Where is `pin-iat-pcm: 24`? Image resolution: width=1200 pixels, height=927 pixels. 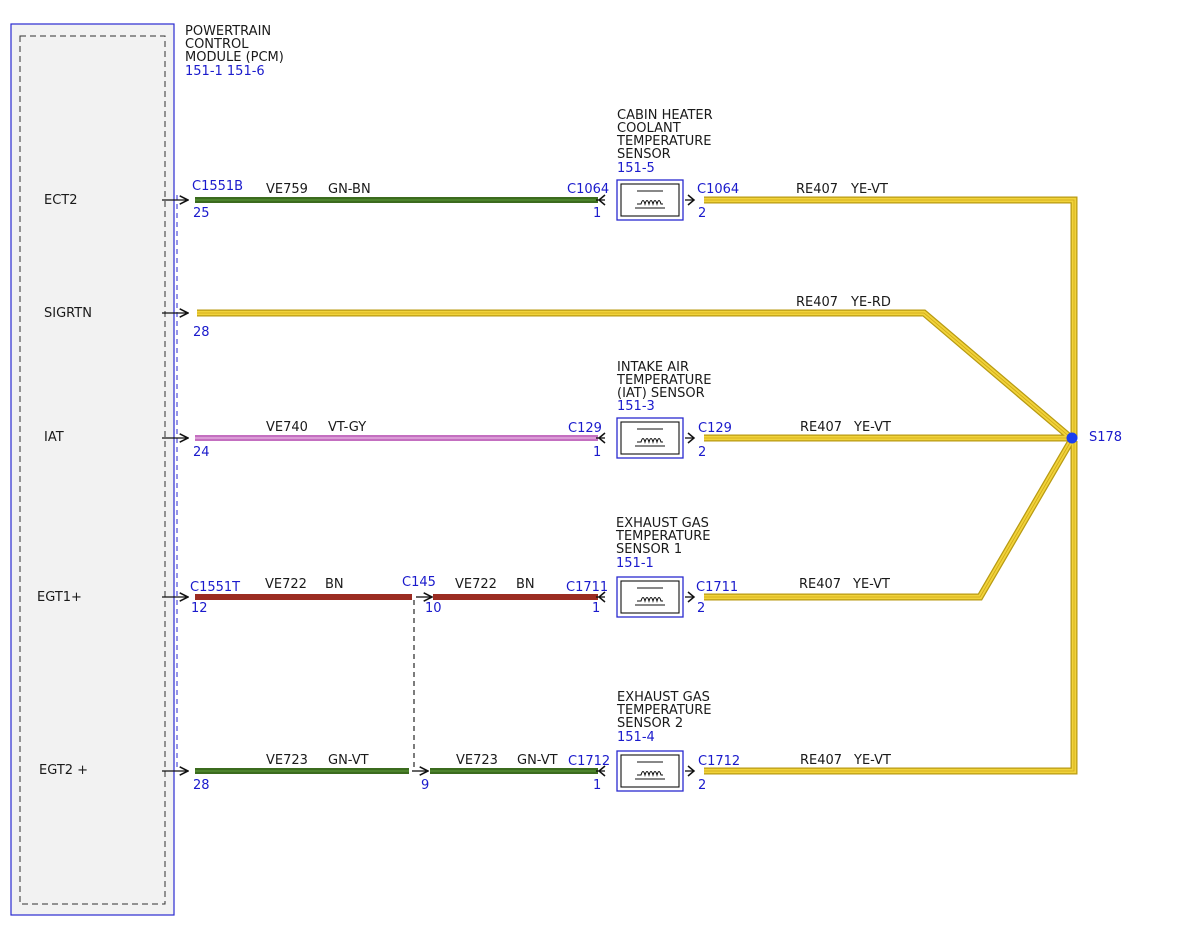
pin-iat-pcm: 24 is located at coordinates (201, 452).